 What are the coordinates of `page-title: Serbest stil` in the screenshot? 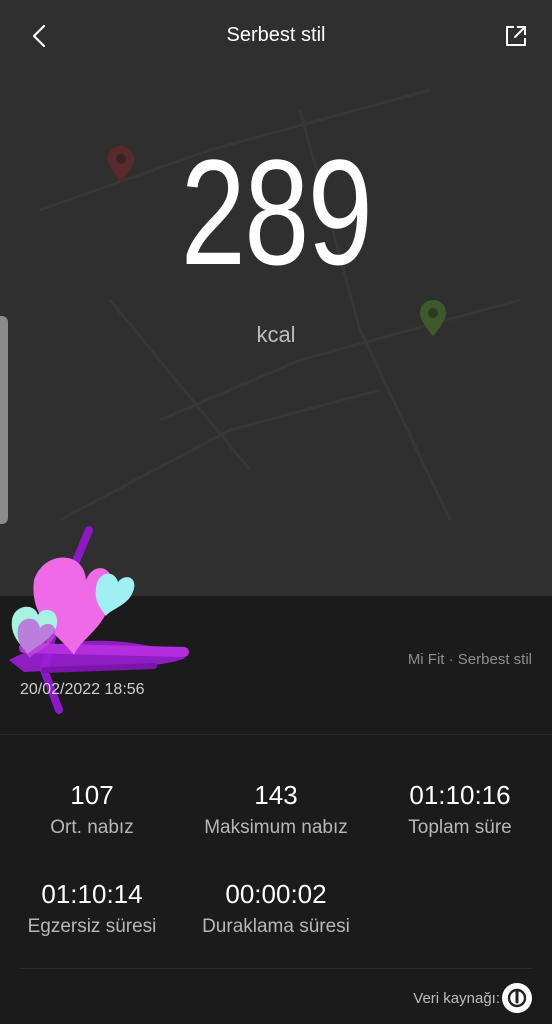 It's located at (276, 35).